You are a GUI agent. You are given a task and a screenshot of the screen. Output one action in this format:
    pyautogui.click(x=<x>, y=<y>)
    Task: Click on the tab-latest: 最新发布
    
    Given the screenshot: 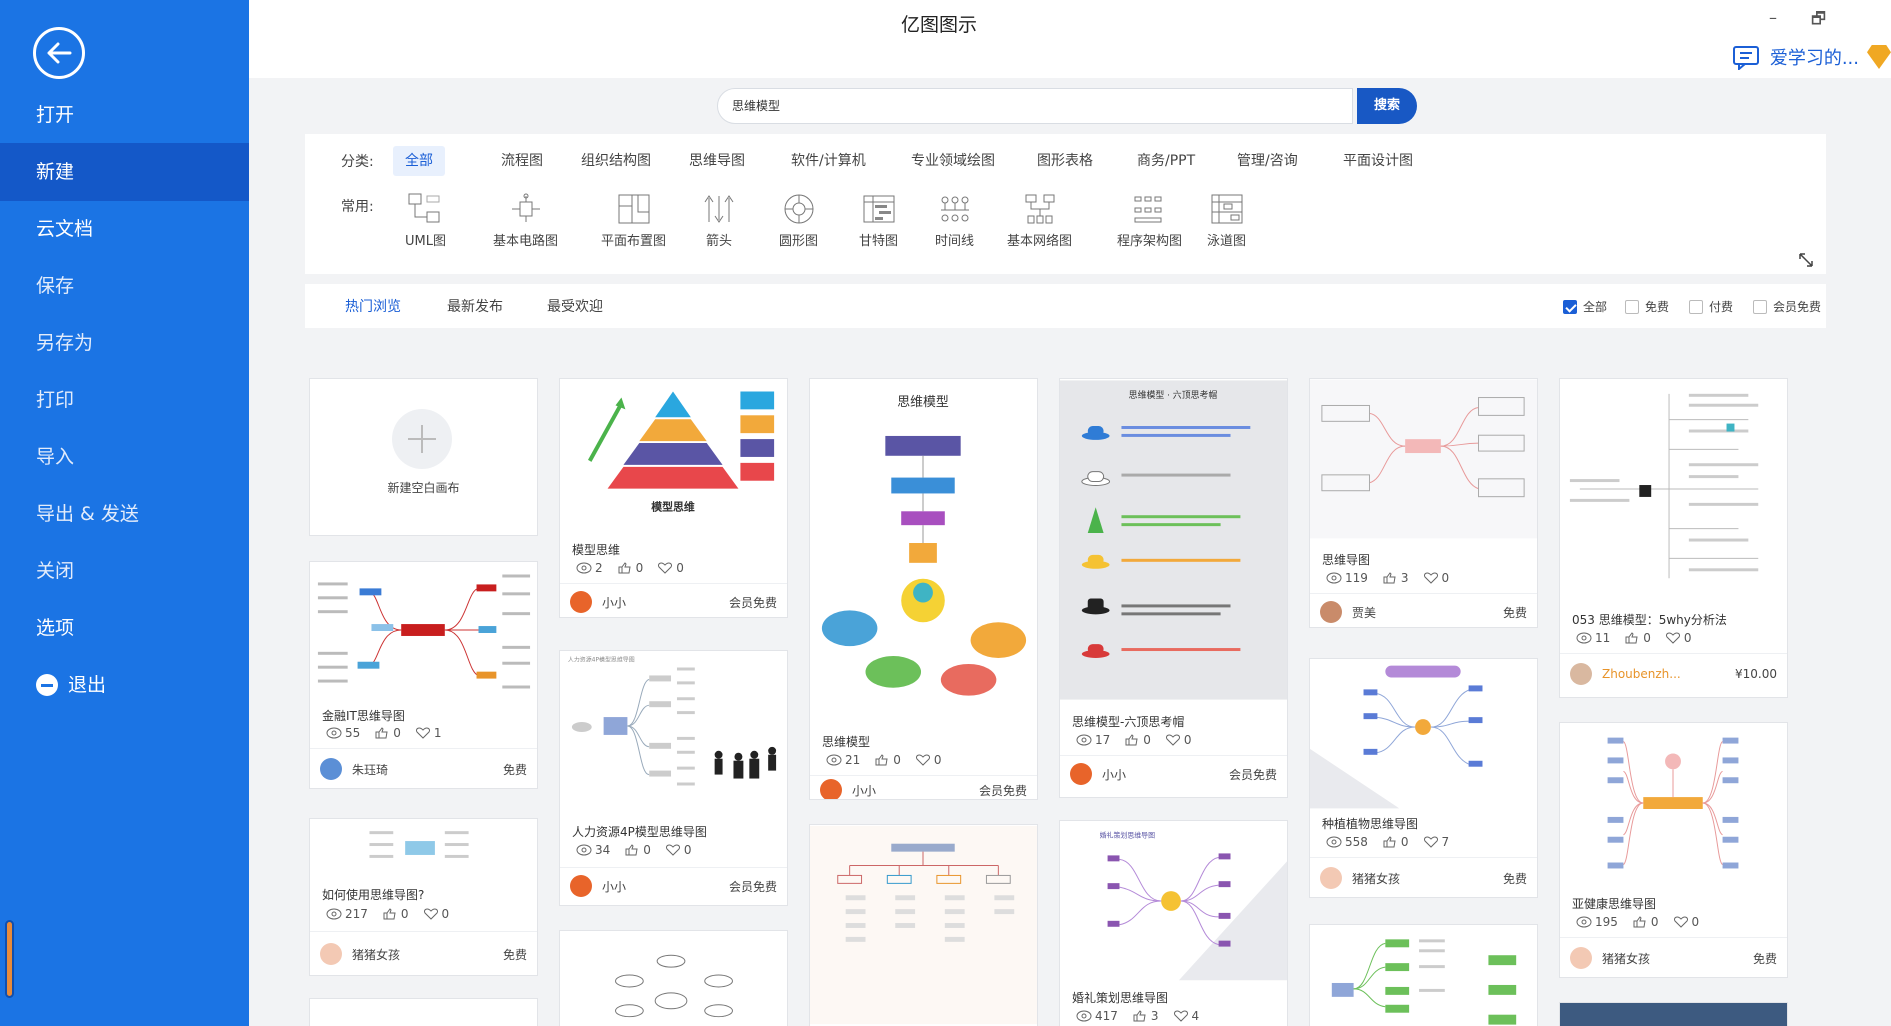 What is the action you would take?
    pyautogui.click(x=475, y=306)
    